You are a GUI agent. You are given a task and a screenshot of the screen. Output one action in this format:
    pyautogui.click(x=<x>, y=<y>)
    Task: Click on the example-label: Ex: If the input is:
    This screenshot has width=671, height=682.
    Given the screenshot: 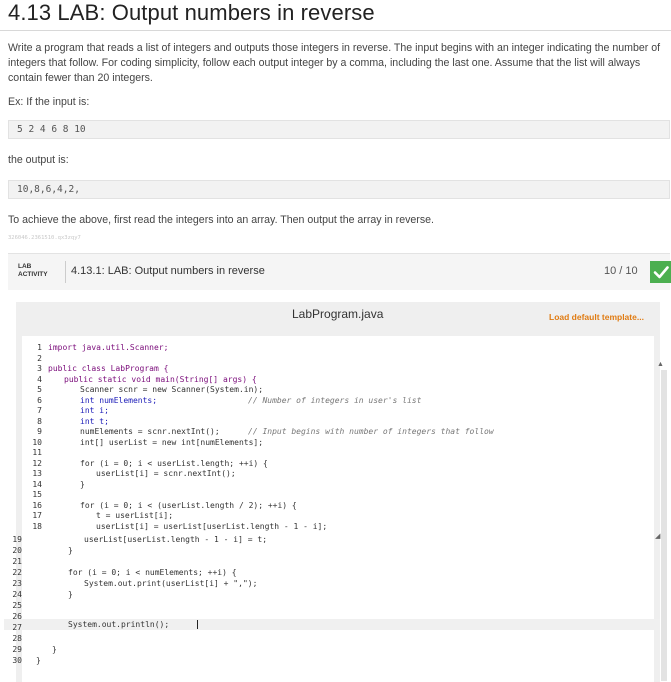 What is the action you would take?
    pyautogui.click(x=49, y=102)
    